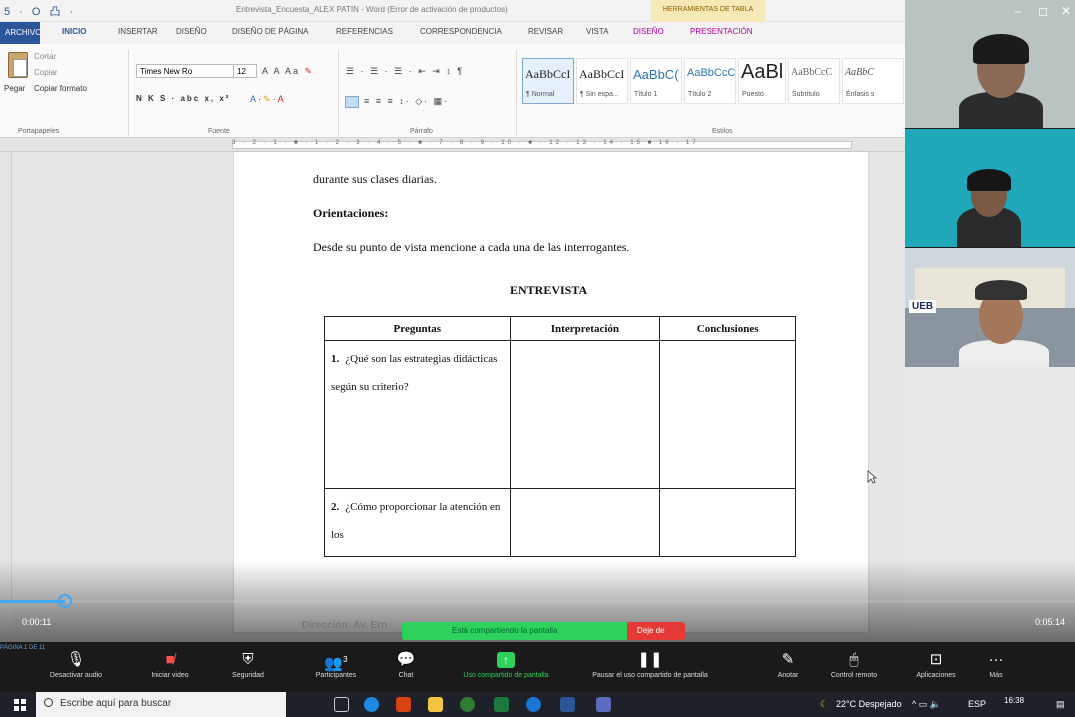 The width and height of the screenshot is (1075, 717). What do you see at coordinates (39, 131) in the screenshot?
I see `clipboard-group-label: Portapapeles` at bounding box center [39, 131].